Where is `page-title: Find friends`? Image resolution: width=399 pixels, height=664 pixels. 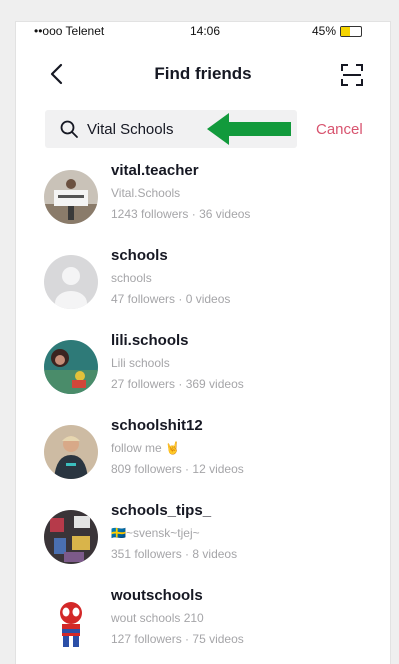 page-title: Find friends is located at coordinates (203, 73).